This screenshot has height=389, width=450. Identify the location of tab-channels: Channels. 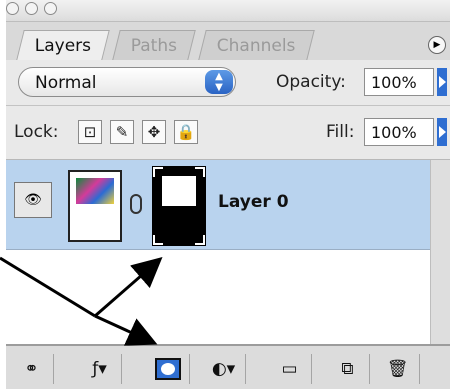
(256, 45).